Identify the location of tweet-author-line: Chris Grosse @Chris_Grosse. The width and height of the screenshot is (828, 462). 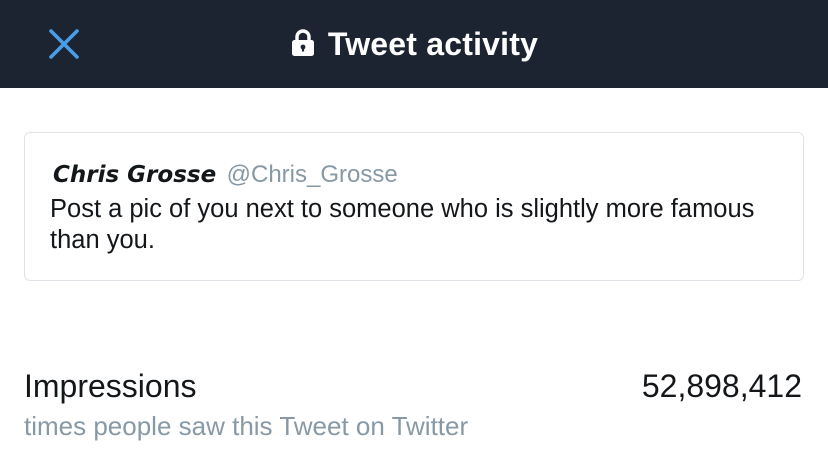
(225, 175).